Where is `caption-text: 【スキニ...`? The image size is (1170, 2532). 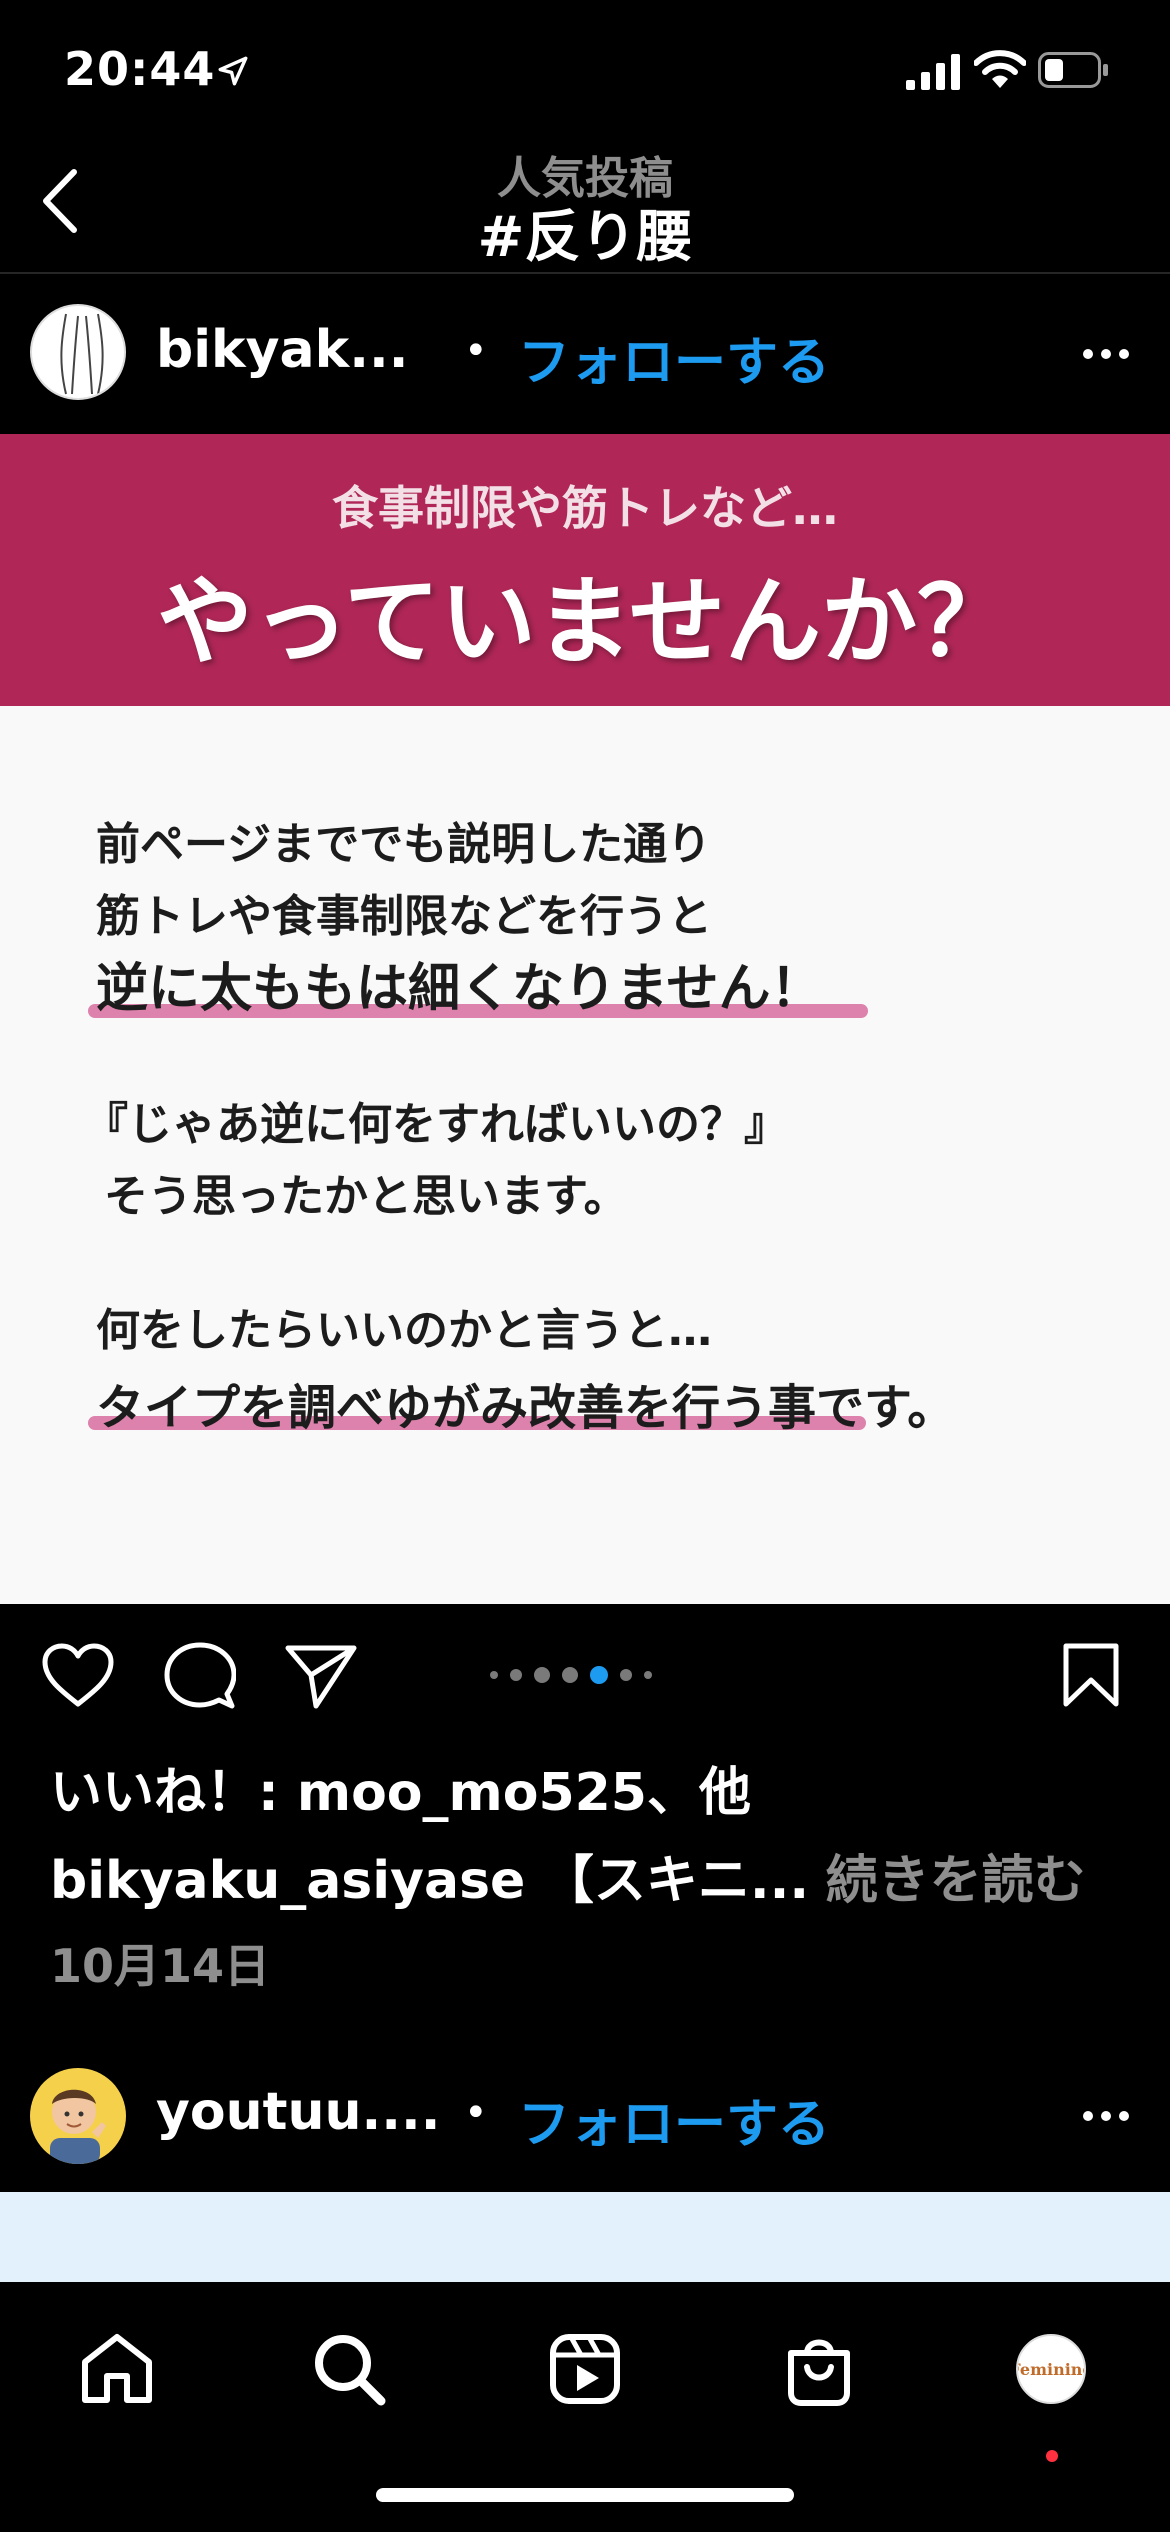 caption-text: 【スキニ... is located at coordinates (675, 1881).